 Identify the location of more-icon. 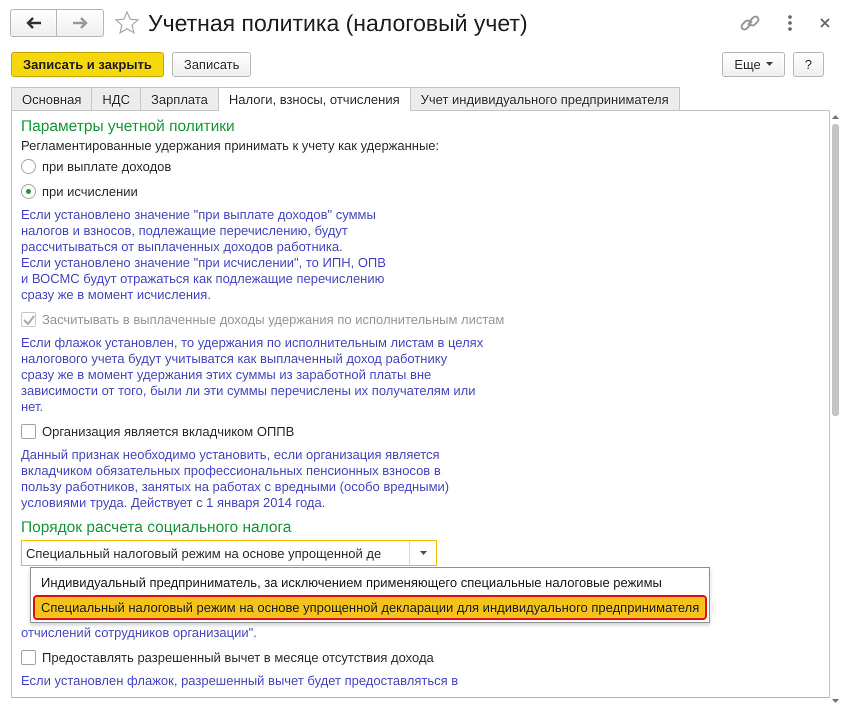
(790, 23).